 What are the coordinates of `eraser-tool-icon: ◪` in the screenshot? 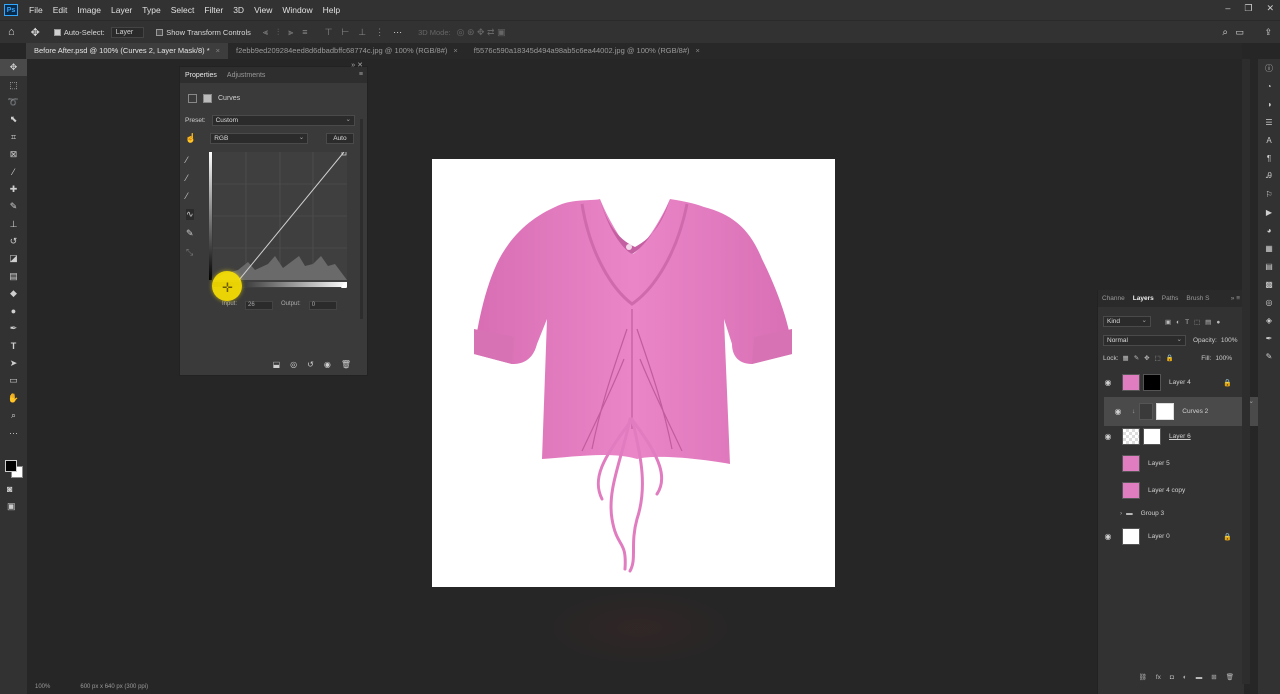 It's located at (13, 258).